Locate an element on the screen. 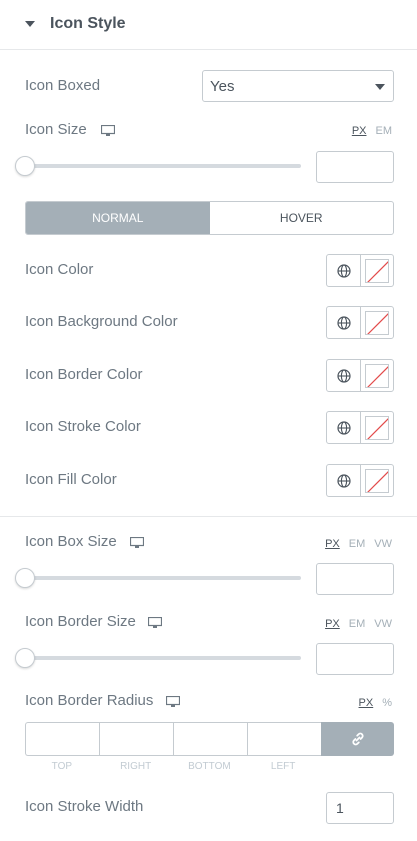  icon-color-label: Icon Color is located at coordinates (59, 269).